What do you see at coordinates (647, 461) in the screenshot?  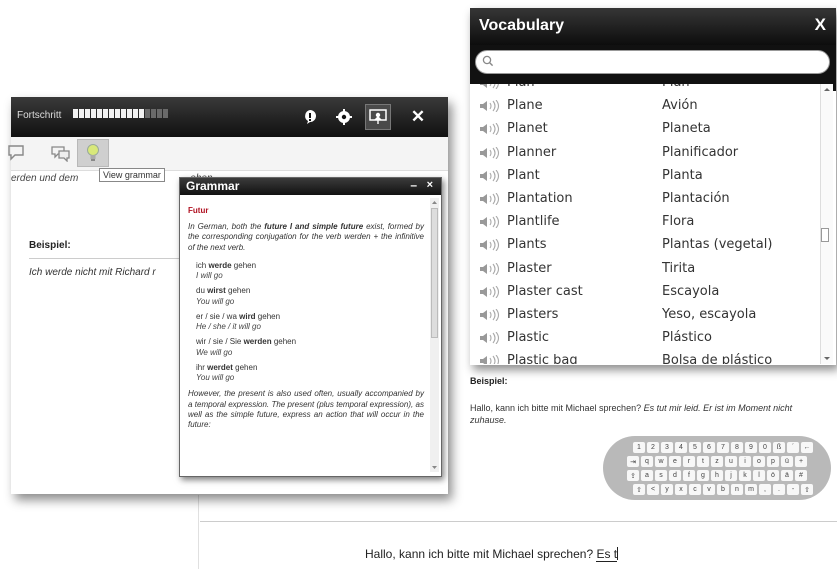 I see `keyboard-key: q` at bounding box center [647, 461].